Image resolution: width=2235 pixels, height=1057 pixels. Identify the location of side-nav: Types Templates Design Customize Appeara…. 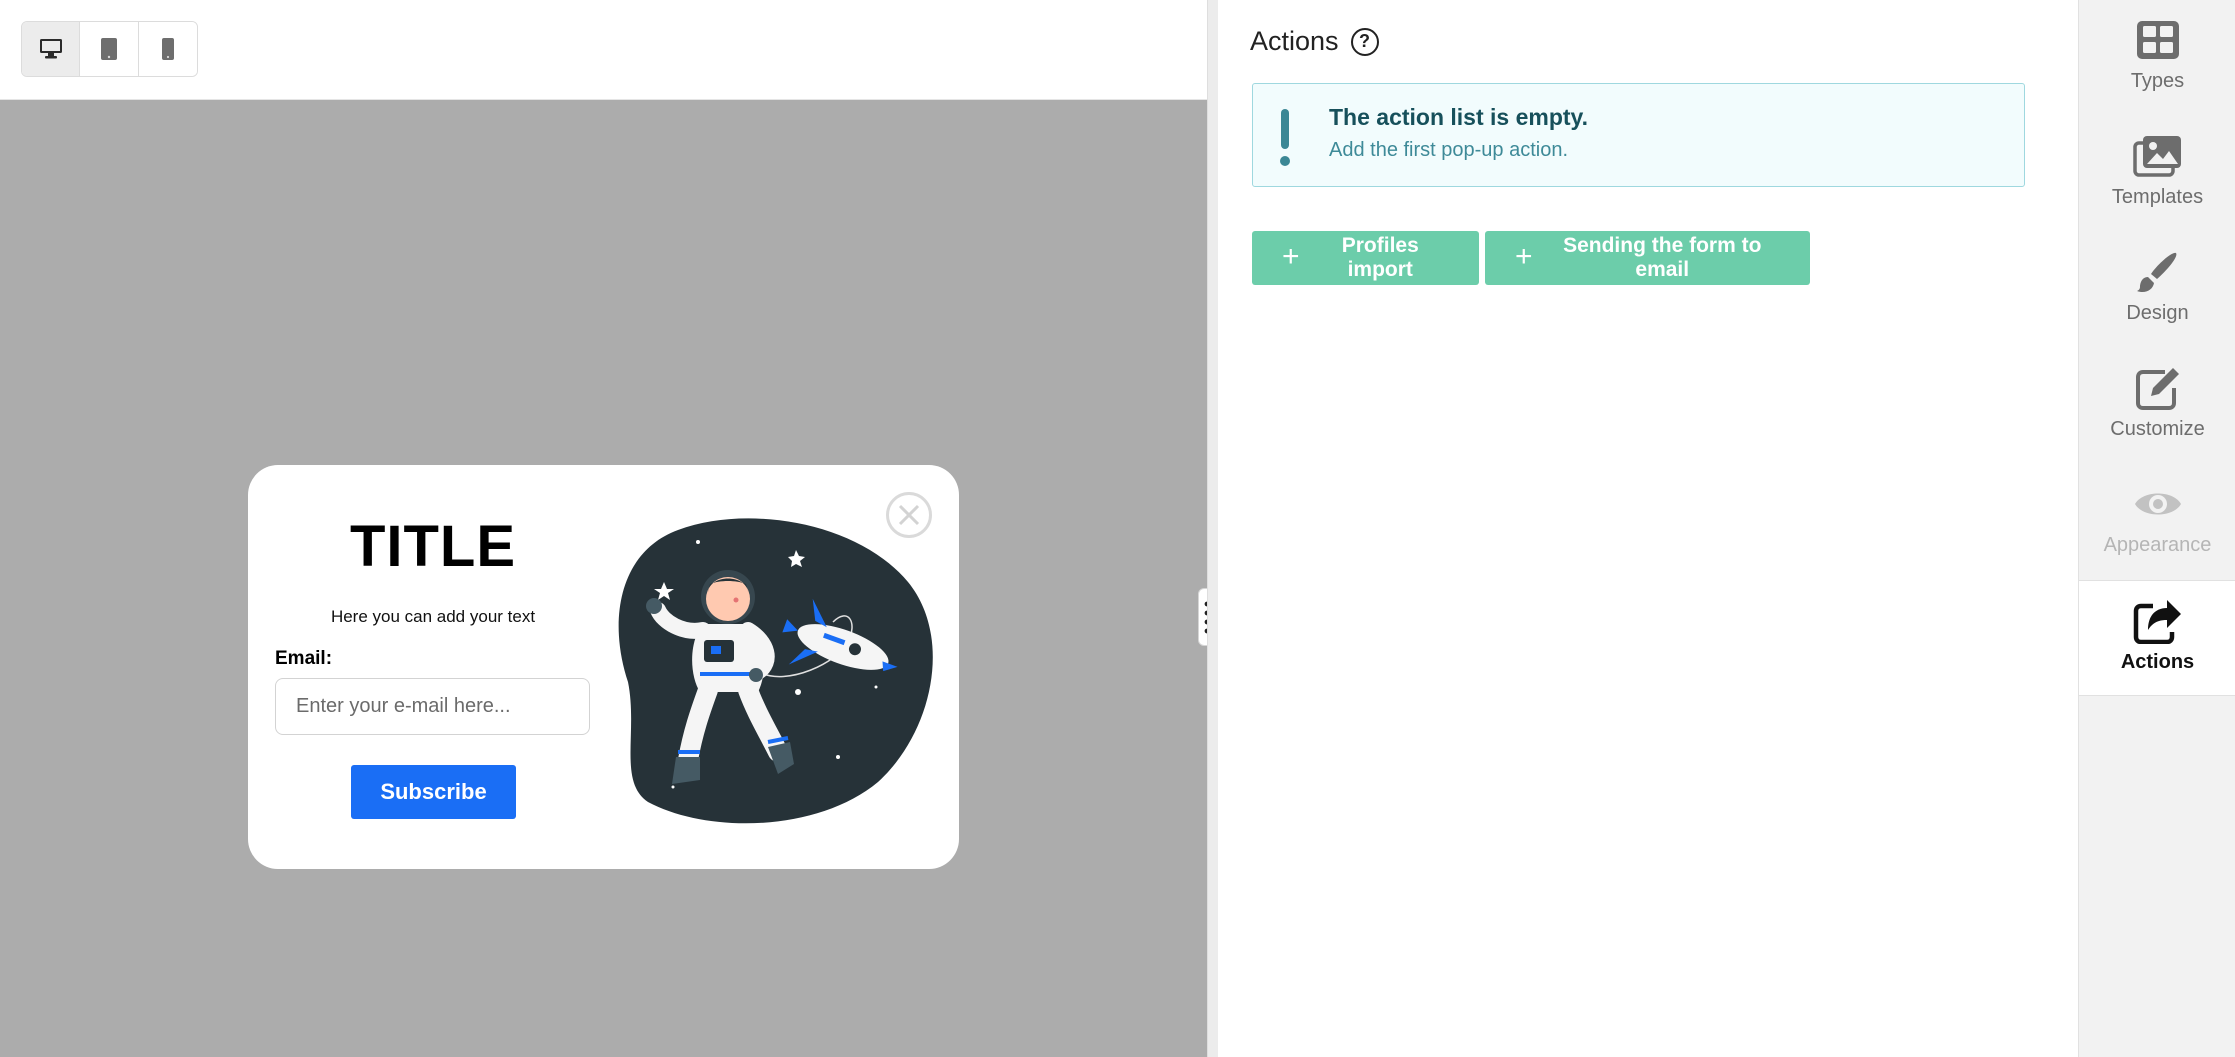
(2156, 528).